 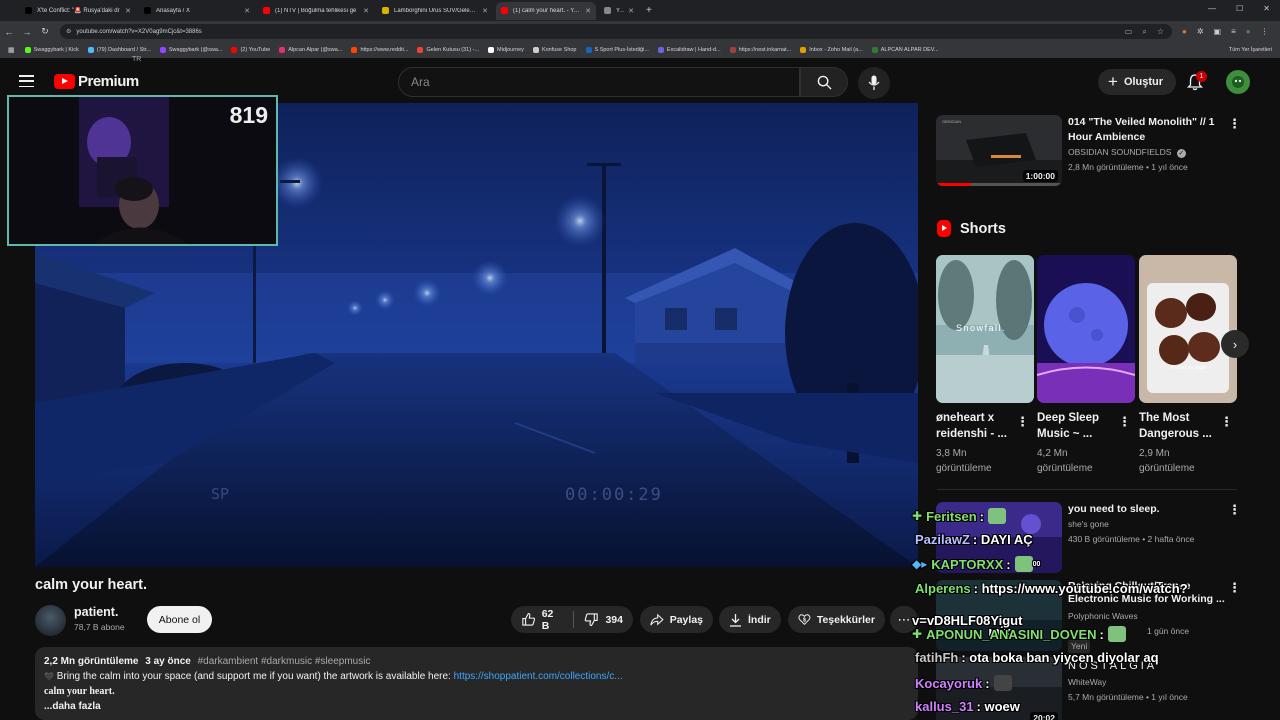 What do you see at coordinates (50, 620) in the screenshot?
I see `channel-avatar` at bounding box center [50, 620].